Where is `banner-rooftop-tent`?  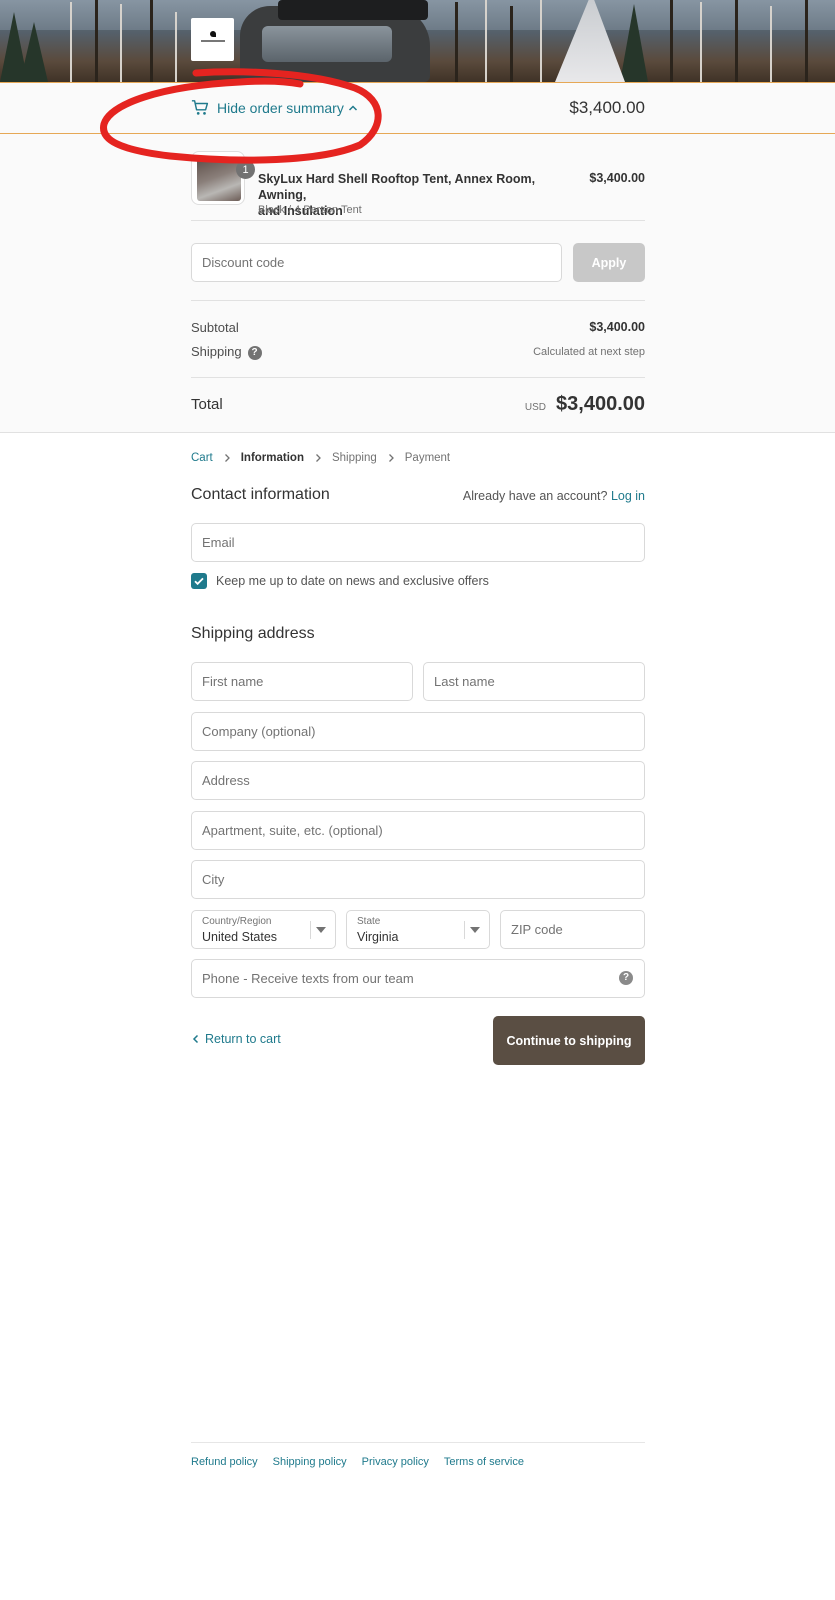 banner-rooftop-tent is located at coordinates (353, 10).